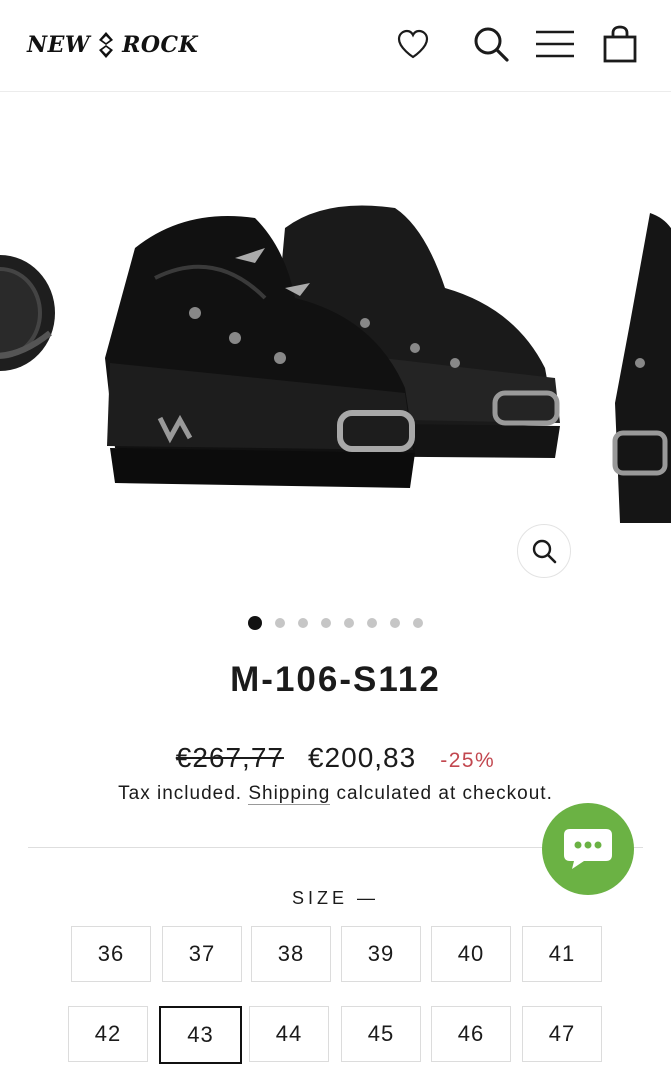  Describe the element at coordinates (562, 1034) in the screenshot. I see `size-option: 47` at that location.